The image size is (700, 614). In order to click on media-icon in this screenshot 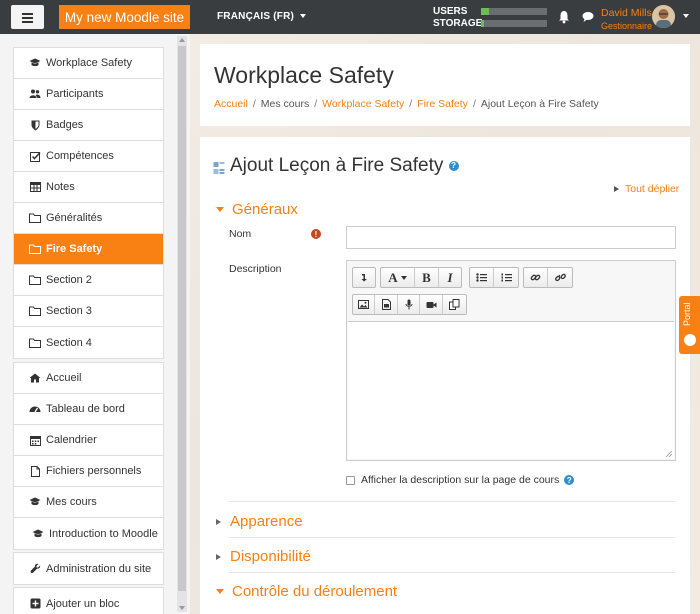, I will do `click(386, 304)`.